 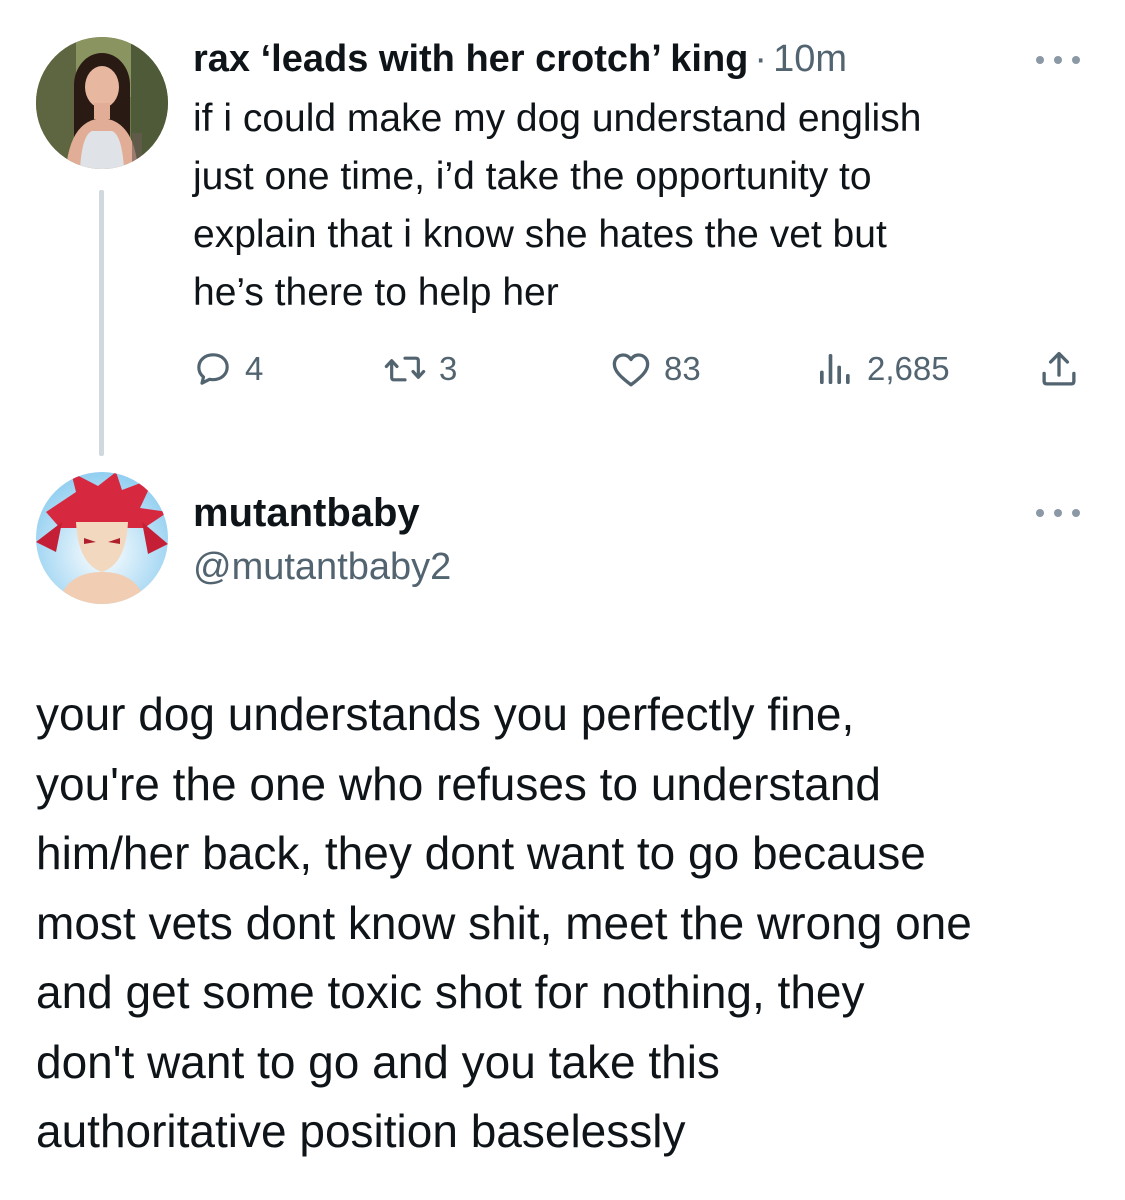 I want to click on avatar-anime-character, so click(x=102, y=538).